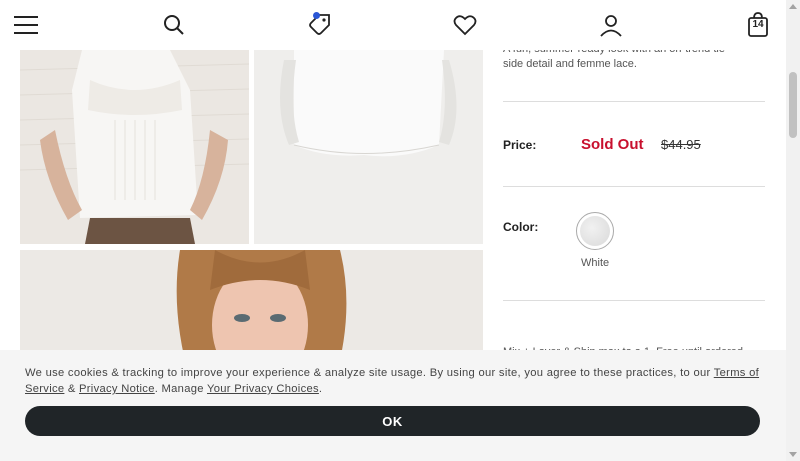 Image resolution: width=800 pixels, height=461 pixels. I want to click on bag-count: 14, so click(758, 24).